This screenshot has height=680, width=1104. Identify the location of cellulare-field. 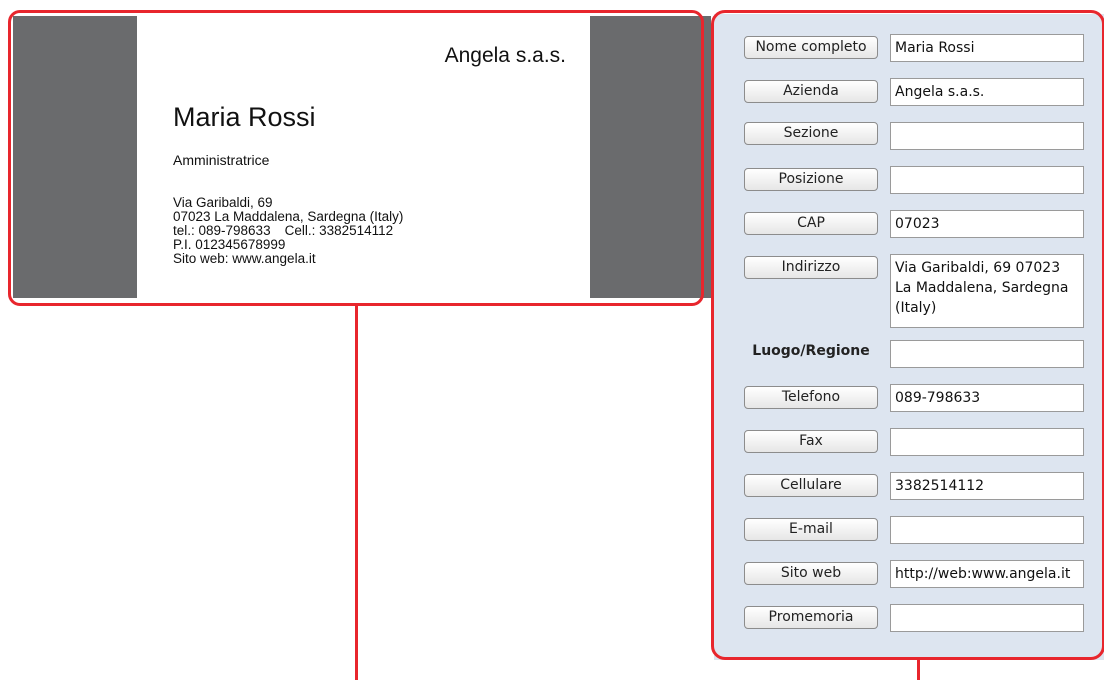
(987, 486).